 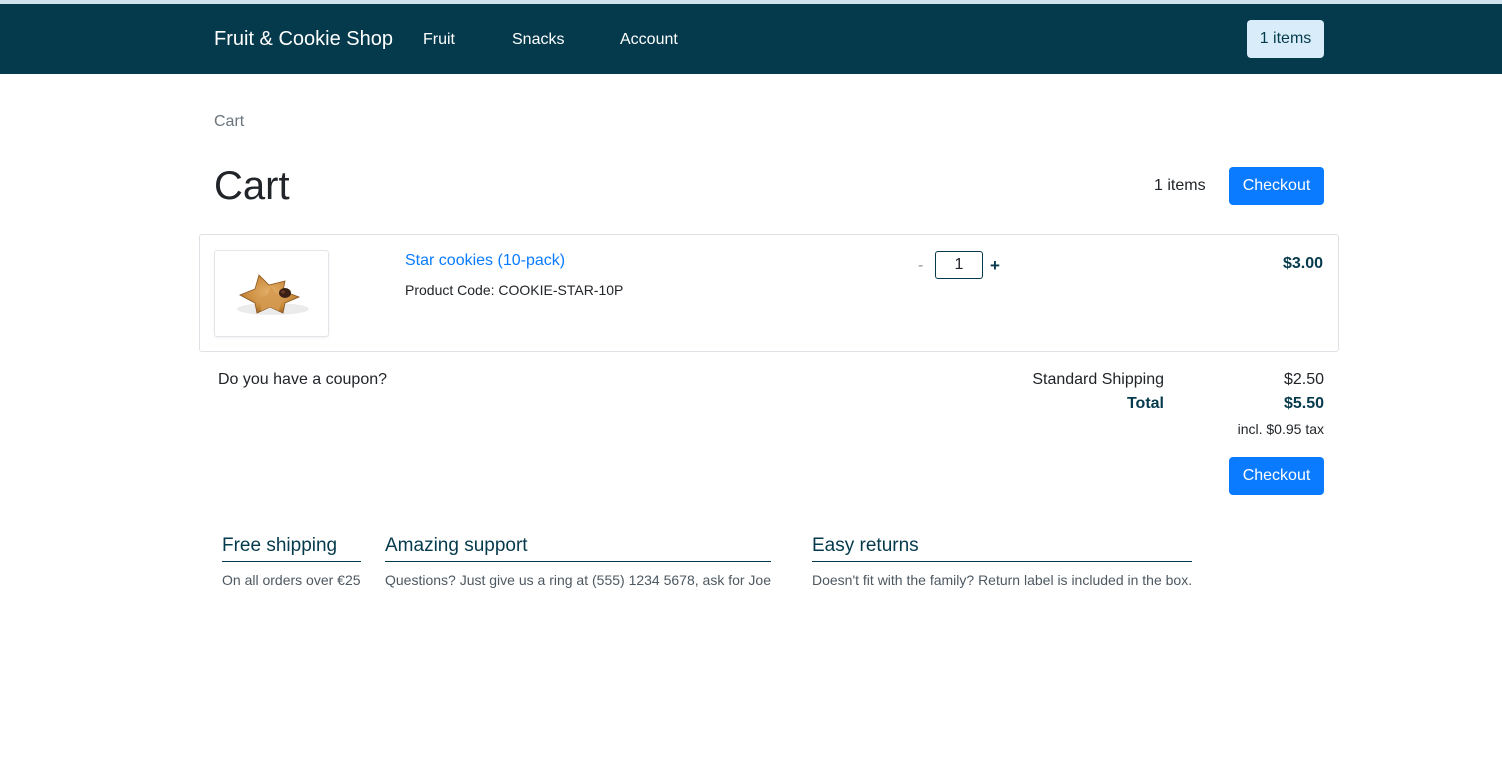 I want to click on feature-text: On all orders over €25, so click(x=291, y=580).